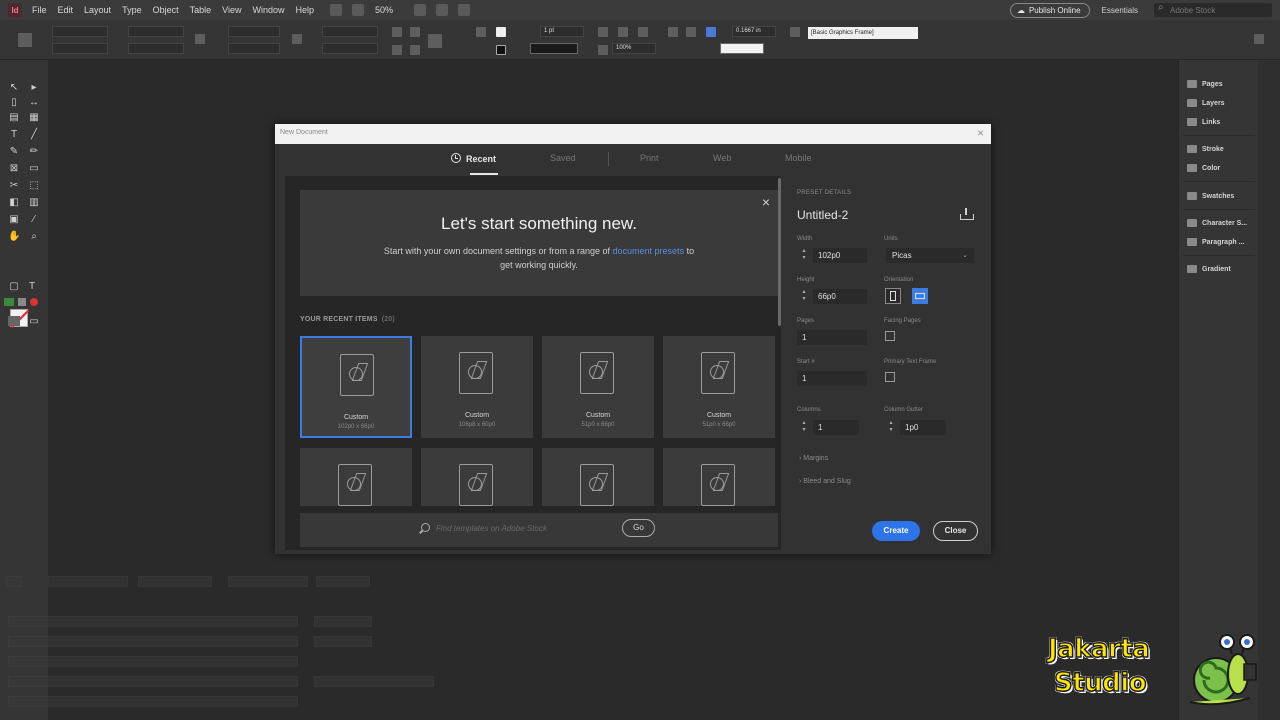 The height and width of the screenshot is (720, 1280). What do you see at coordinates (1203, 168) in the screenshot?
I see `panel-color: Color` at bounding box center [1203, 168].